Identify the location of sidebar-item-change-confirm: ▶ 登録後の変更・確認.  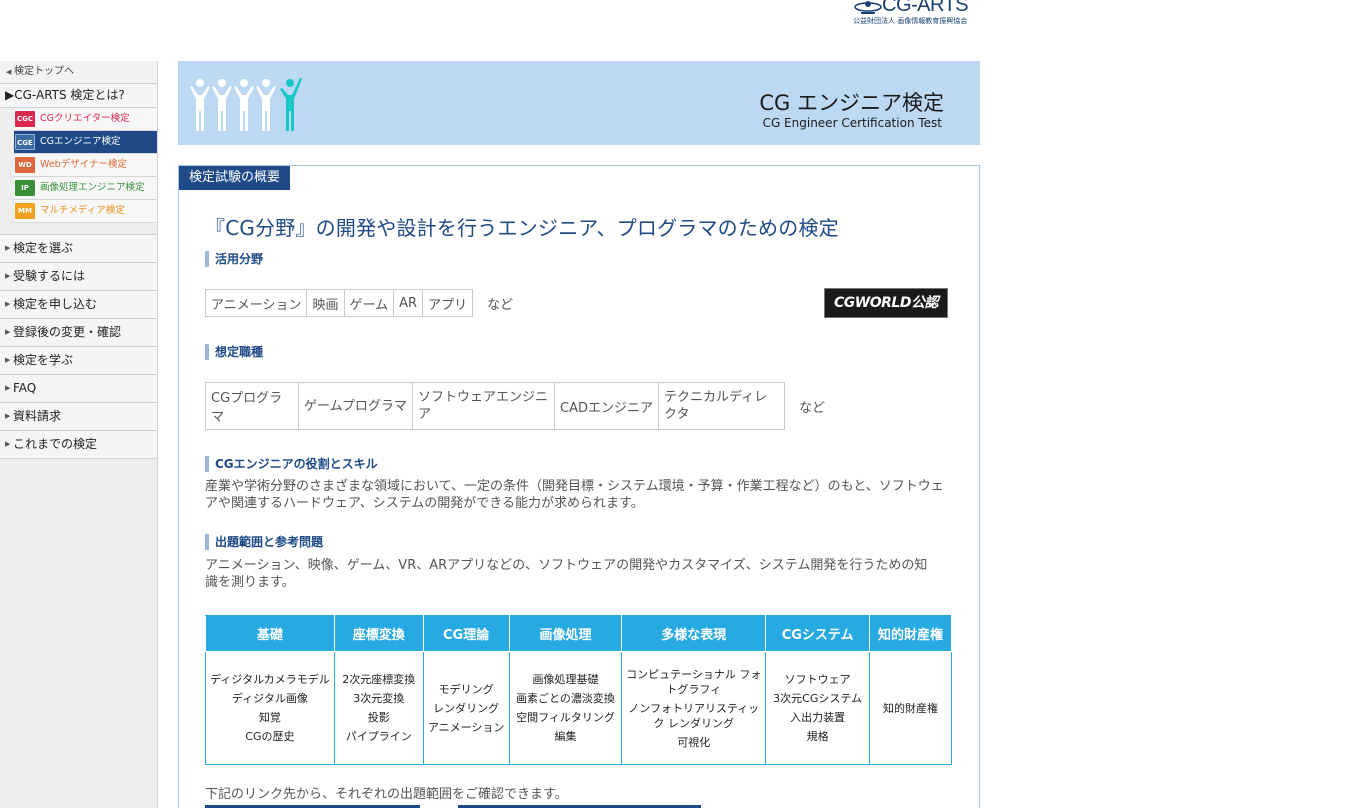
(78, 333).